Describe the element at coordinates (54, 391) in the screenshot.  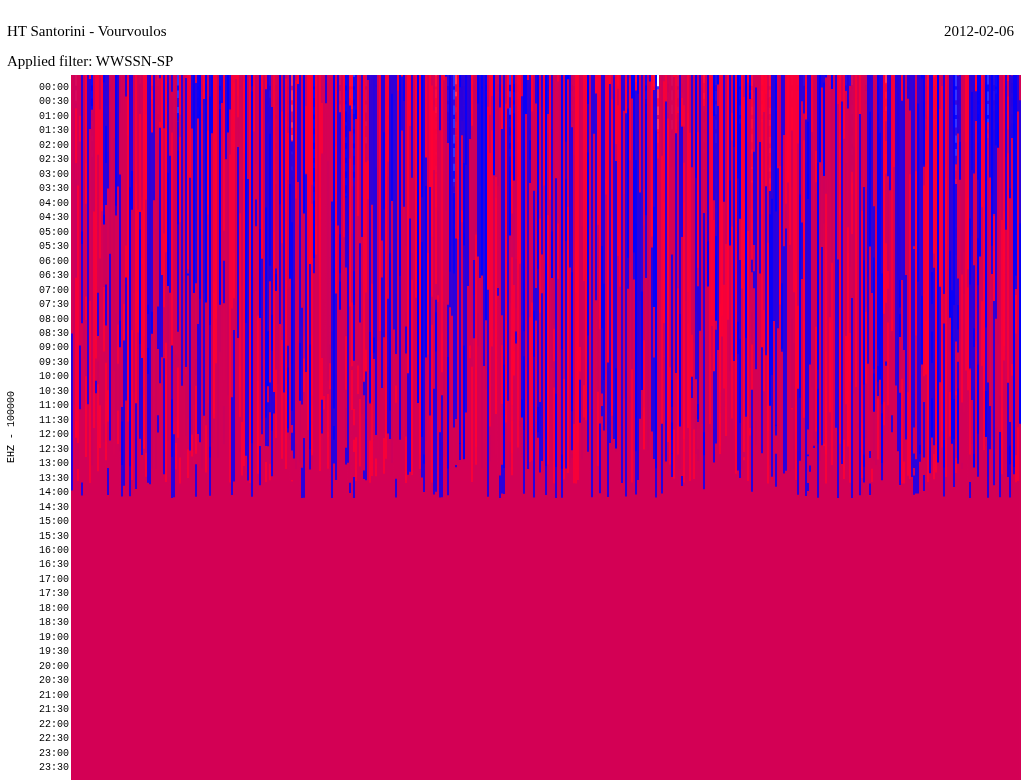
I see `time-label: 10:30` at that location.